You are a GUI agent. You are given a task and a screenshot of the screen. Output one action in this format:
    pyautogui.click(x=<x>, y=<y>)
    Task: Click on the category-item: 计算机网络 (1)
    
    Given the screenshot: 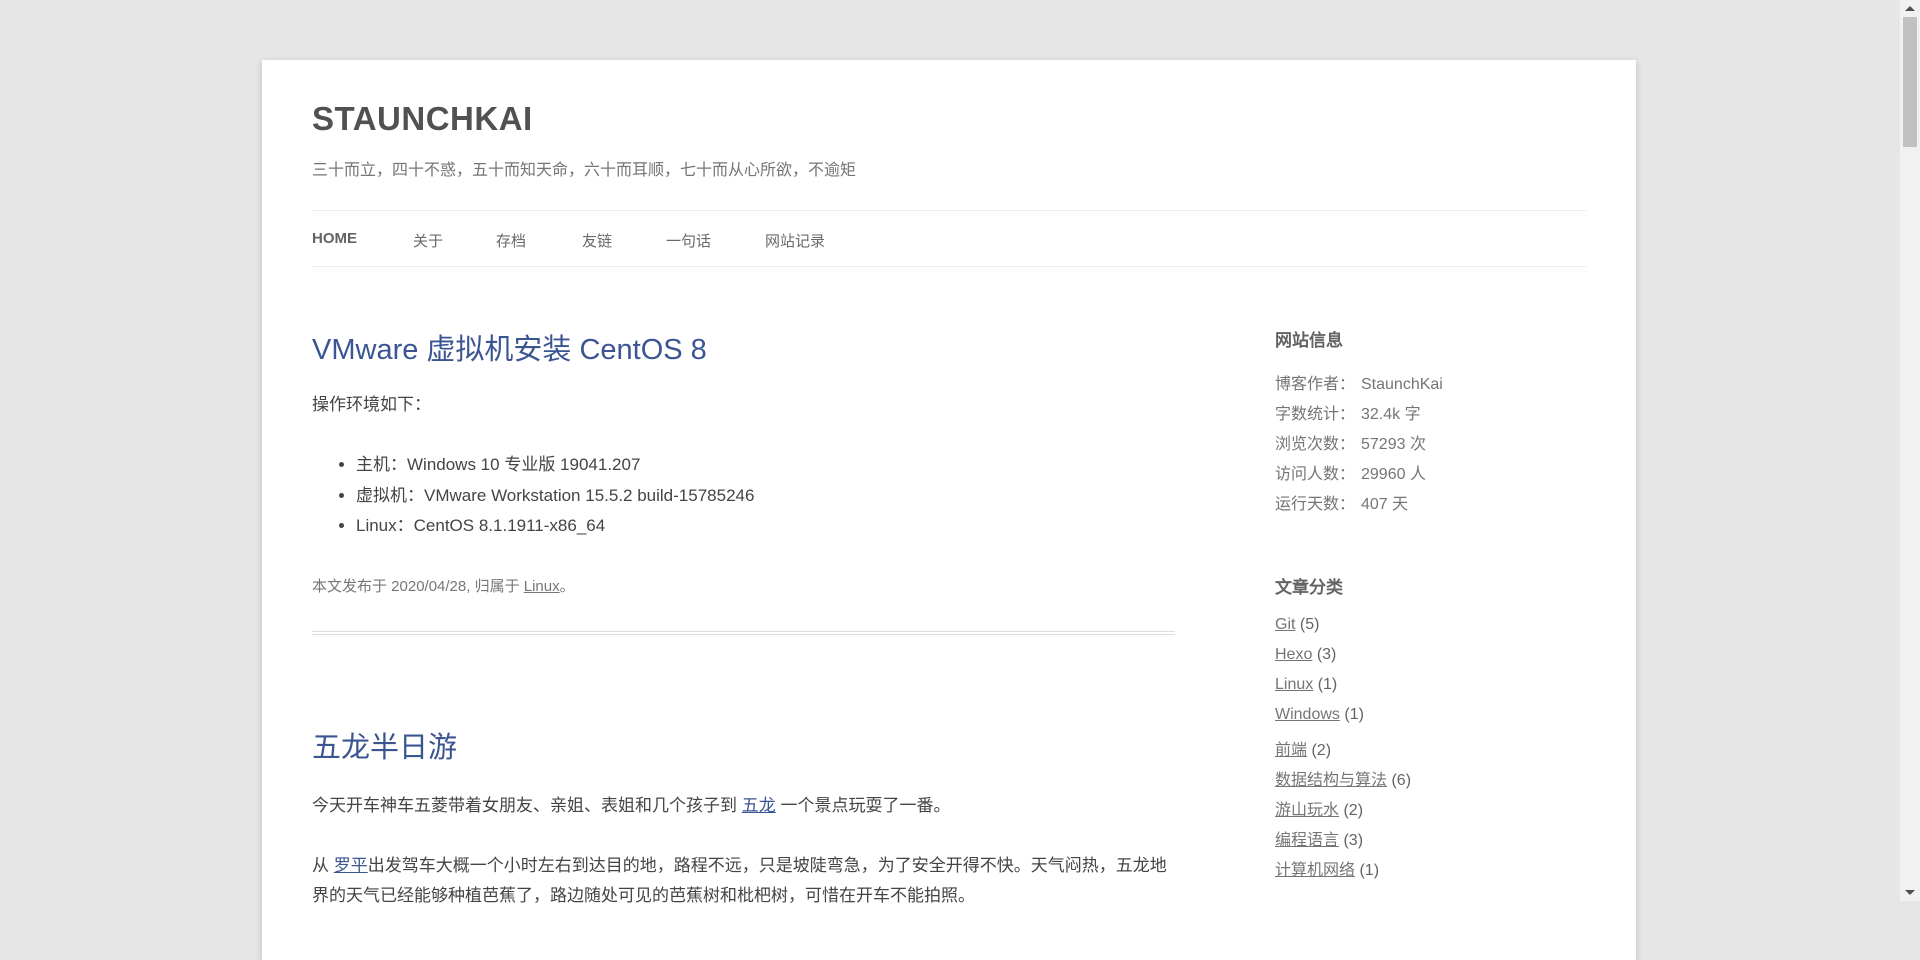 What is the action you would take?
    pyautogui.click(x=1327, y=868)
    